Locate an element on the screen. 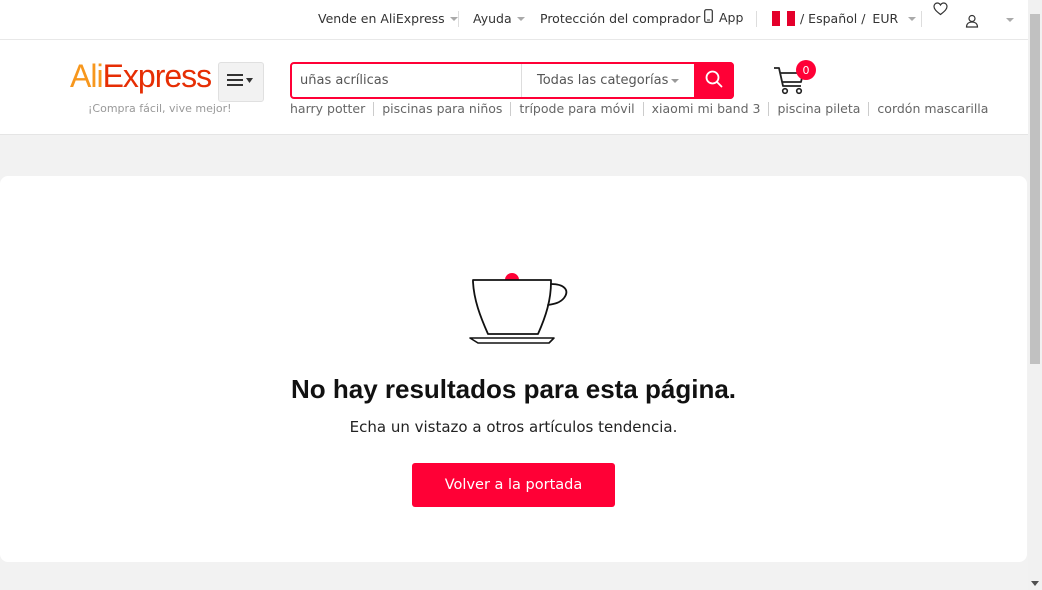 The height and width of the screenshot is (590, 1042). scrollbar-thumb is located at coordinates (1035, 189).